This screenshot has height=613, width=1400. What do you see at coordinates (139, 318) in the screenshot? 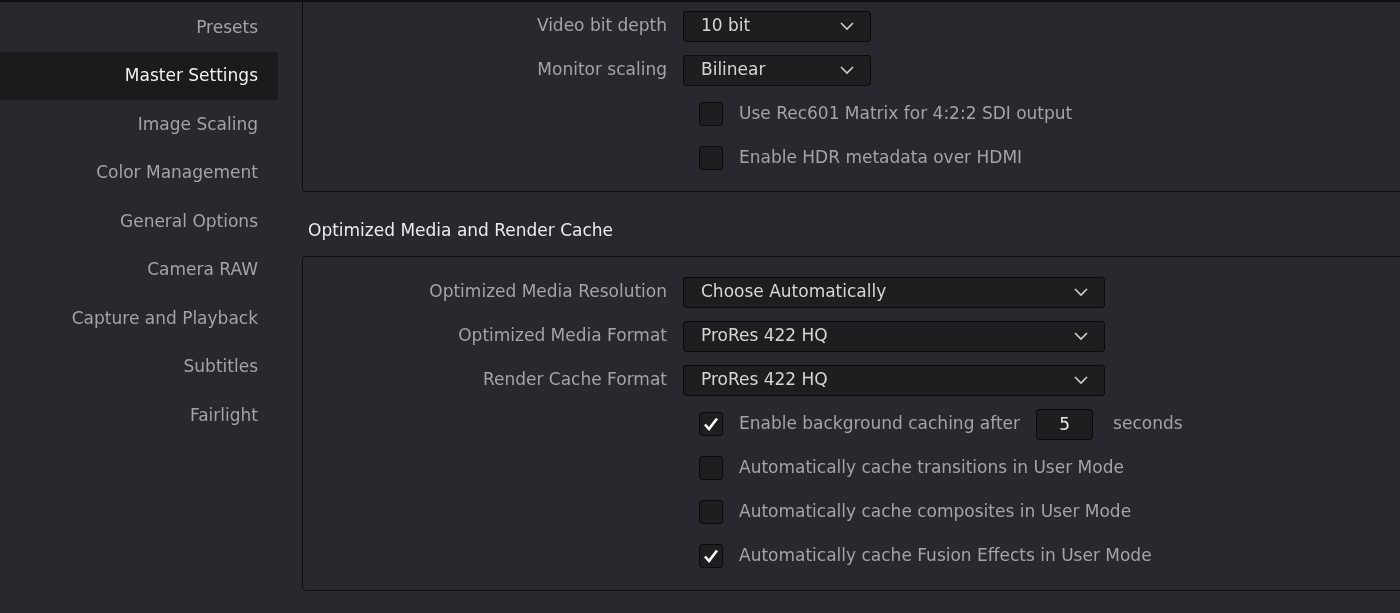
I see `sidebar-item: Capture and Playback` at bounding box center [139, 318].